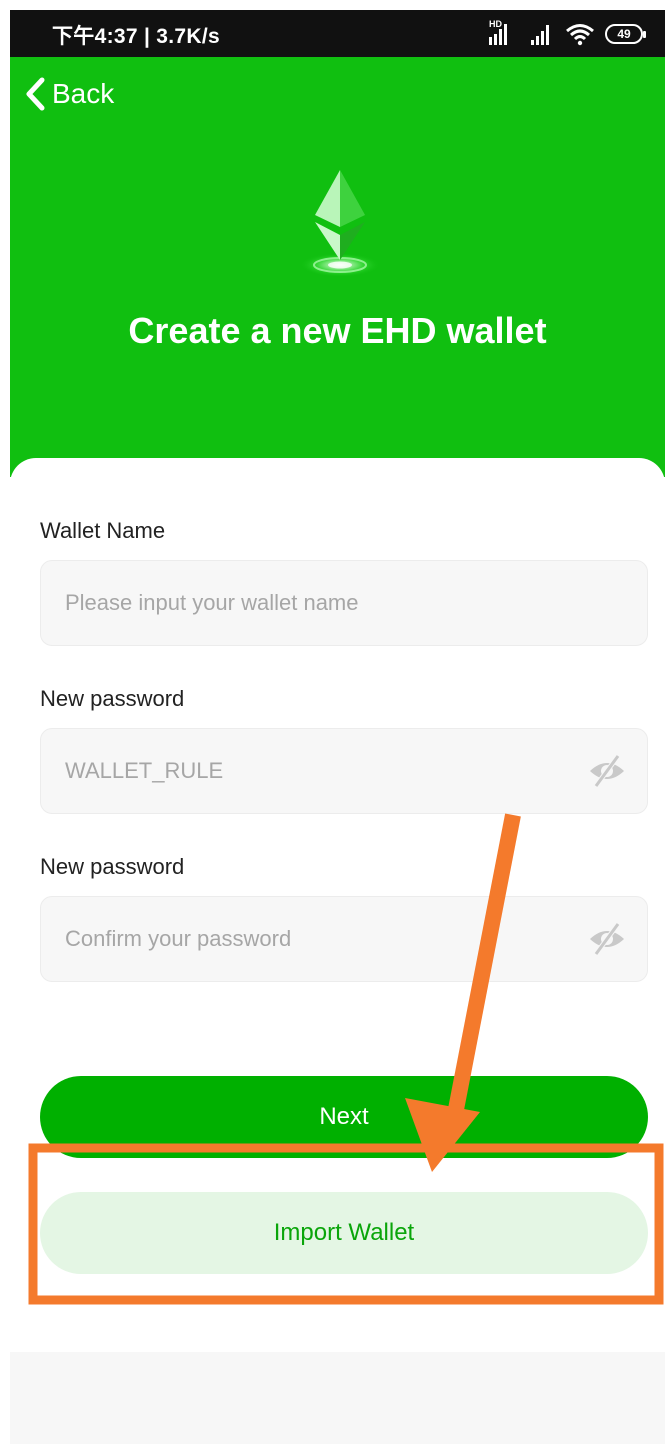  Describe the element at coordinates (112, 698) in the screenshot. I see `new-password-label: New password` at that location.